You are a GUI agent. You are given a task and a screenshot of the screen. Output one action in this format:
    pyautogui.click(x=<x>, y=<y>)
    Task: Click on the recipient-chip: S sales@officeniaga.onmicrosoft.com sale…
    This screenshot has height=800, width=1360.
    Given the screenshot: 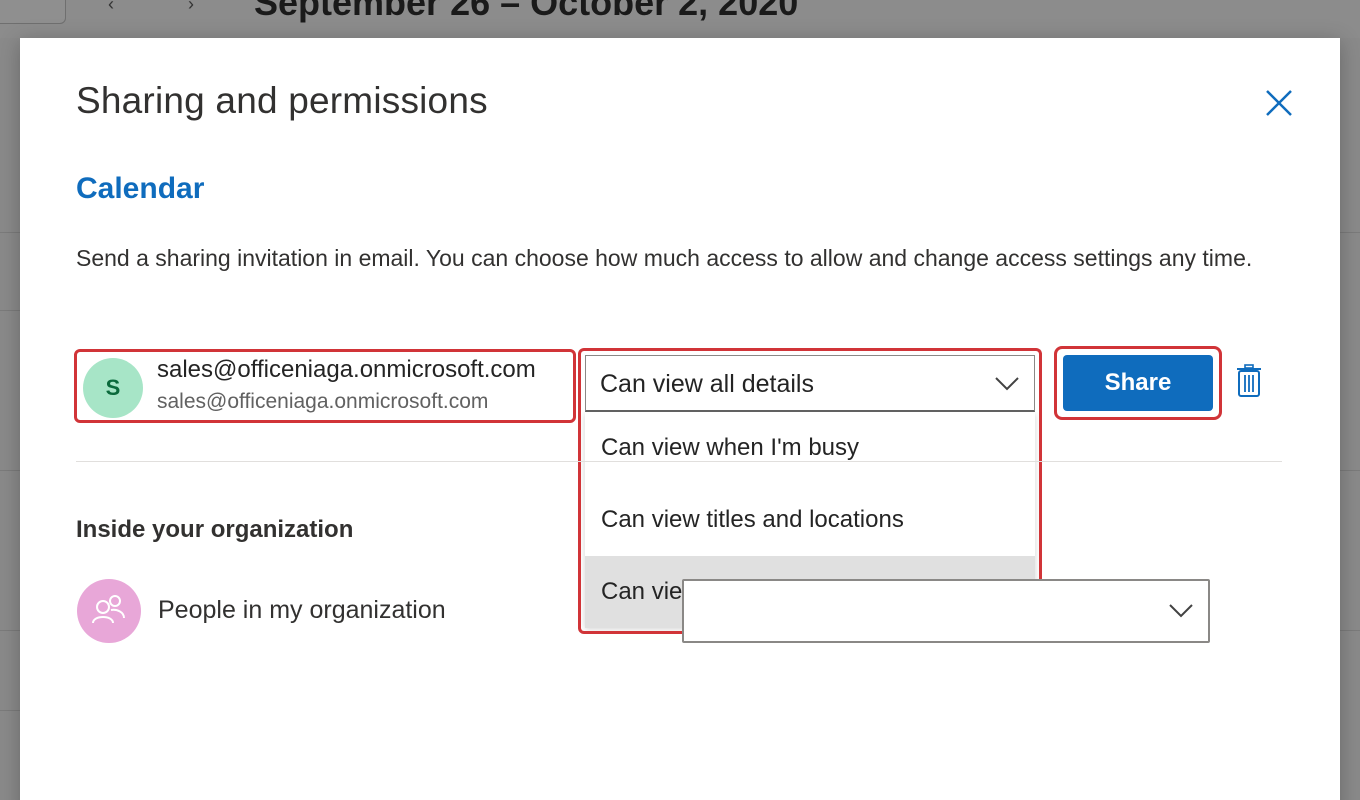 What is the action you would take?
    pyautogui.click(x=325, y=386)
    